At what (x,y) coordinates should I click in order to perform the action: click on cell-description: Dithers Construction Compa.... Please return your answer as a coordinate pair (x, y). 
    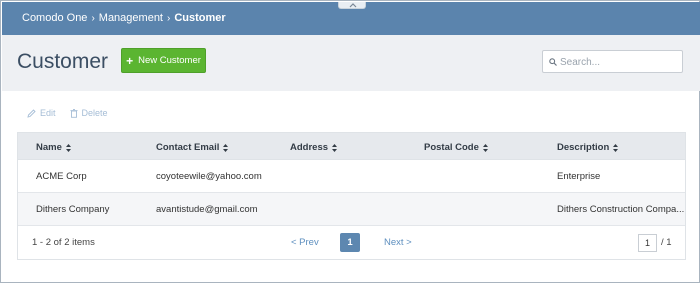
    Looking at the image, I should click on (621, 209).